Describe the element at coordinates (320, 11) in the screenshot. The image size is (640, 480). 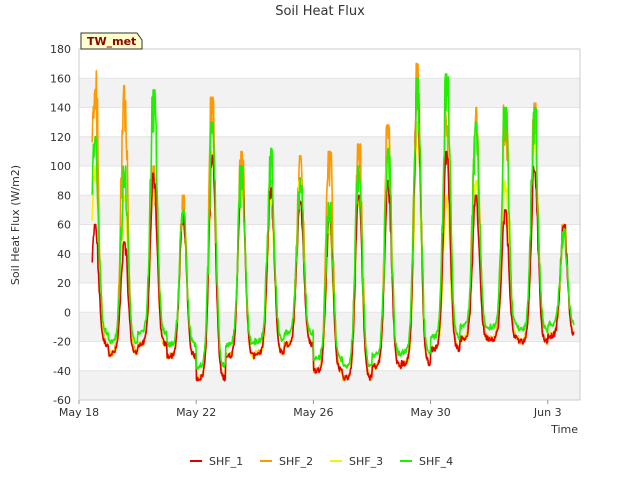
I see `chart-title: Soil Heat Flux` at that location.